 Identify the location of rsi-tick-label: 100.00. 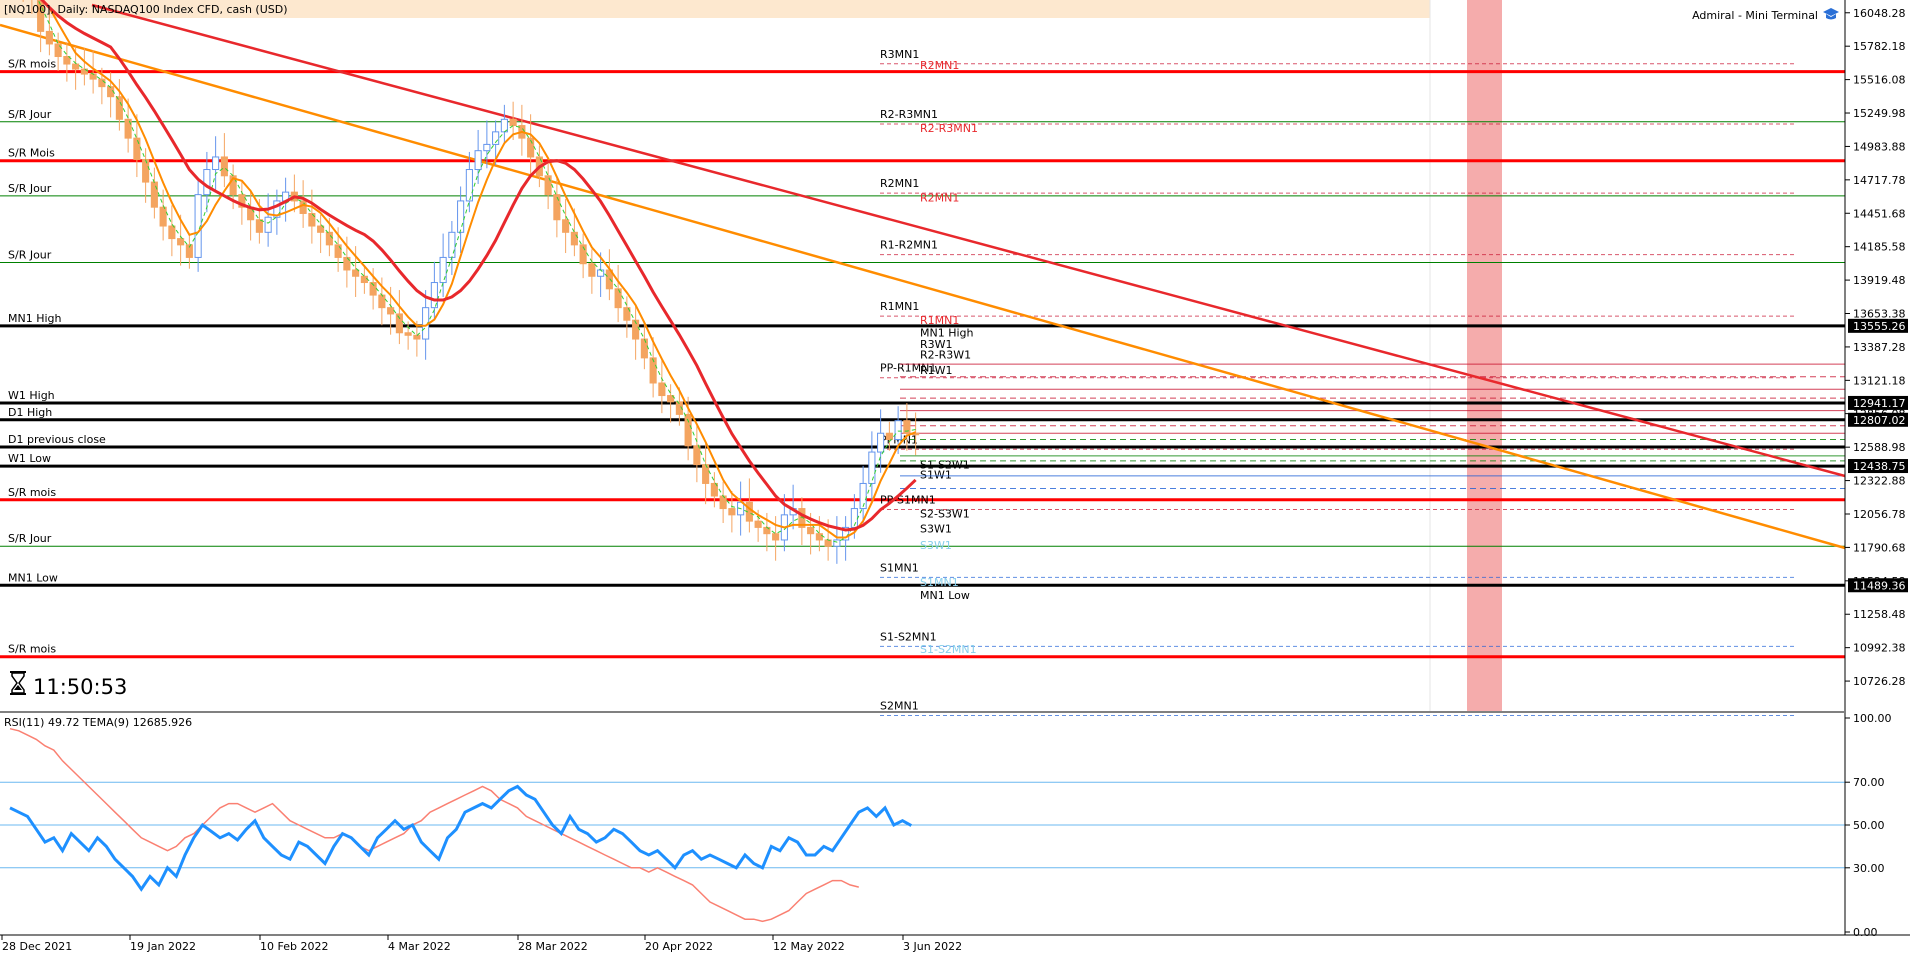
(1872, 718).